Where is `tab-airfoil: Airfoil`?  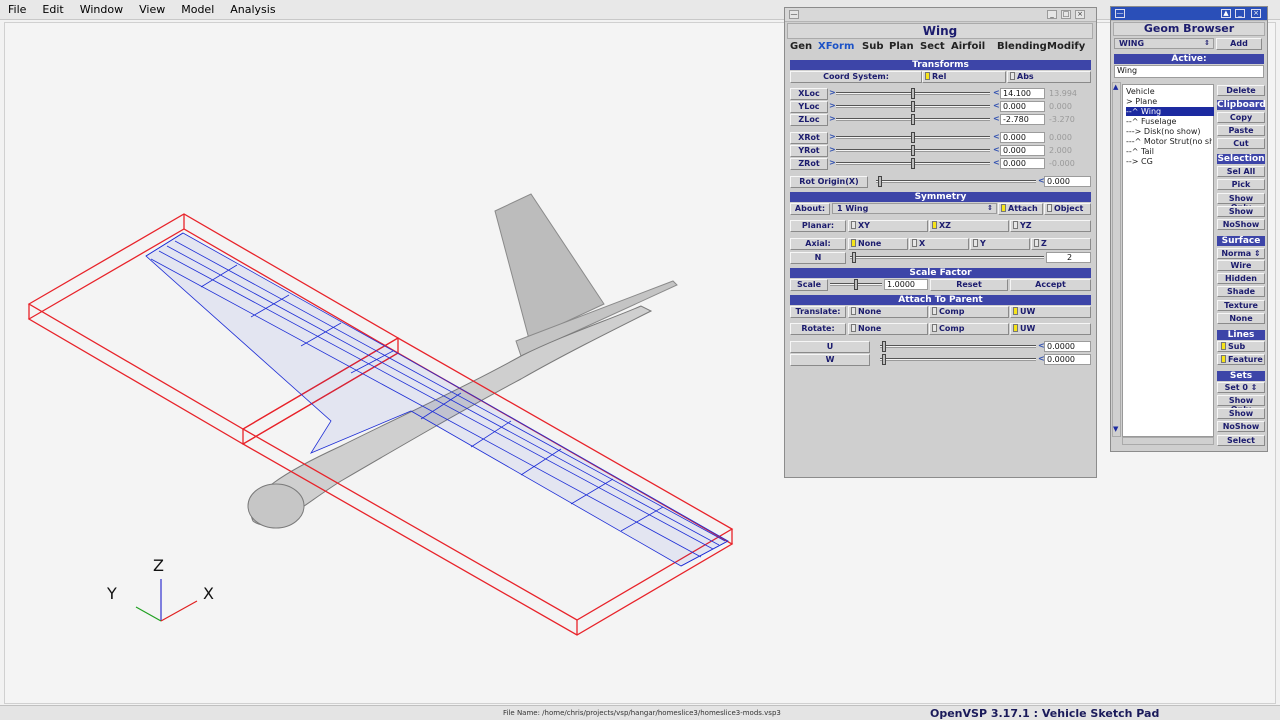 tab-airfoil: Airfoil is located at coordinates (968, 46).